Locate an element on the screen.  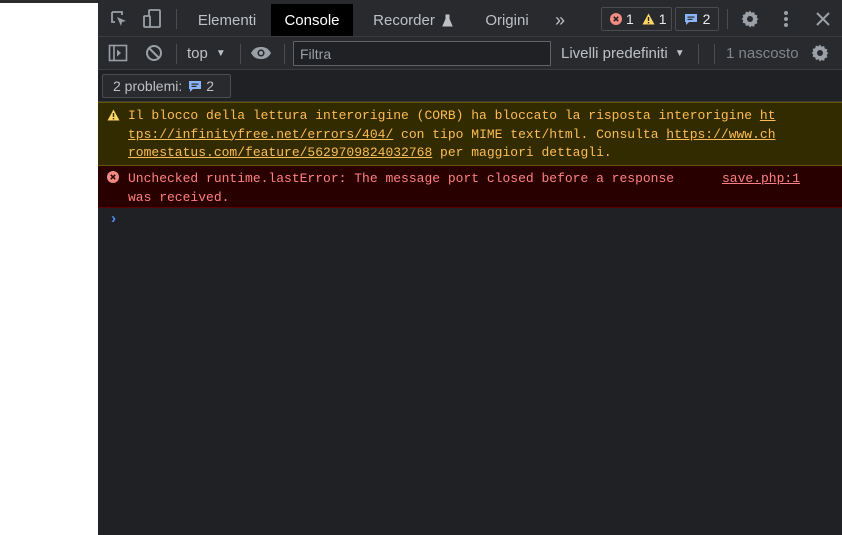
live-expression-eye-icon is located at coordinates (261, 53).